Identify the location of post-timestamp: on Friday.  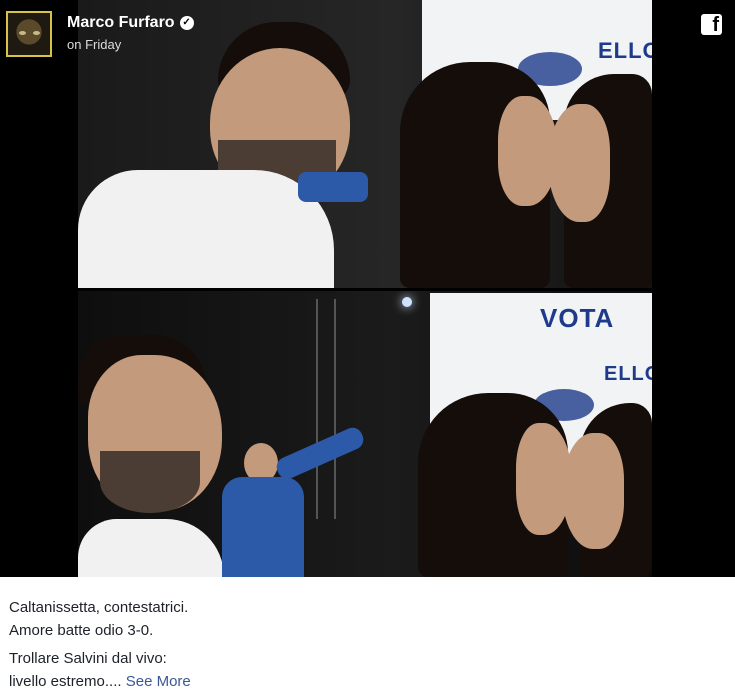
(94, 44).